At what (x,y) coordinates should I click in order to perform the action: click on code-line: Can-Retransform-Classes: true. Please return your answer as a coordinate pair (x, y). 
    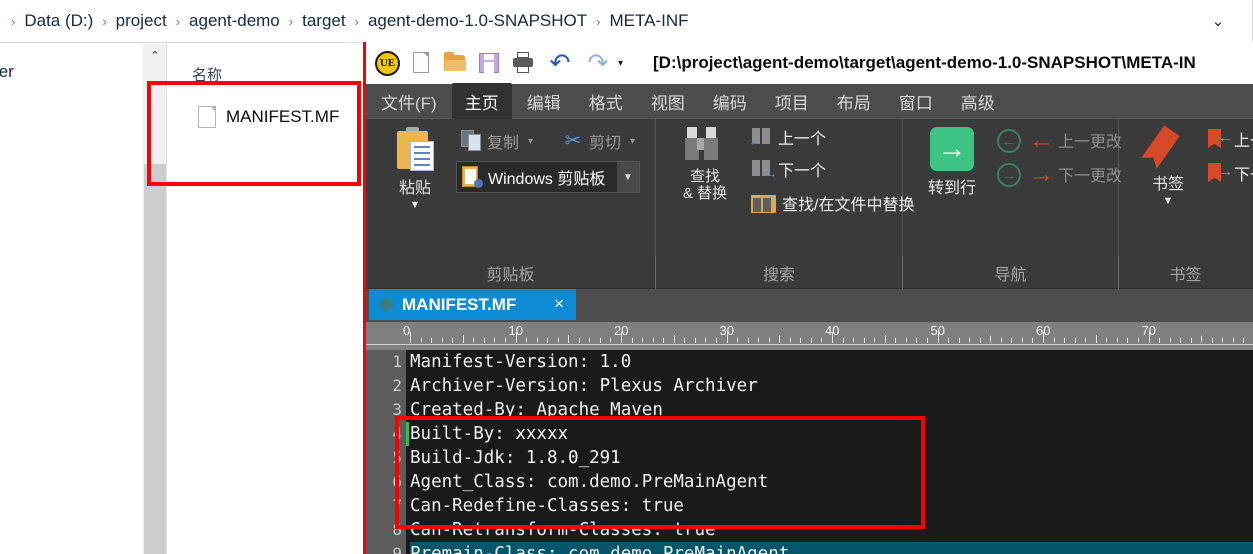
    Looking at the image, I should click on (563, 530).